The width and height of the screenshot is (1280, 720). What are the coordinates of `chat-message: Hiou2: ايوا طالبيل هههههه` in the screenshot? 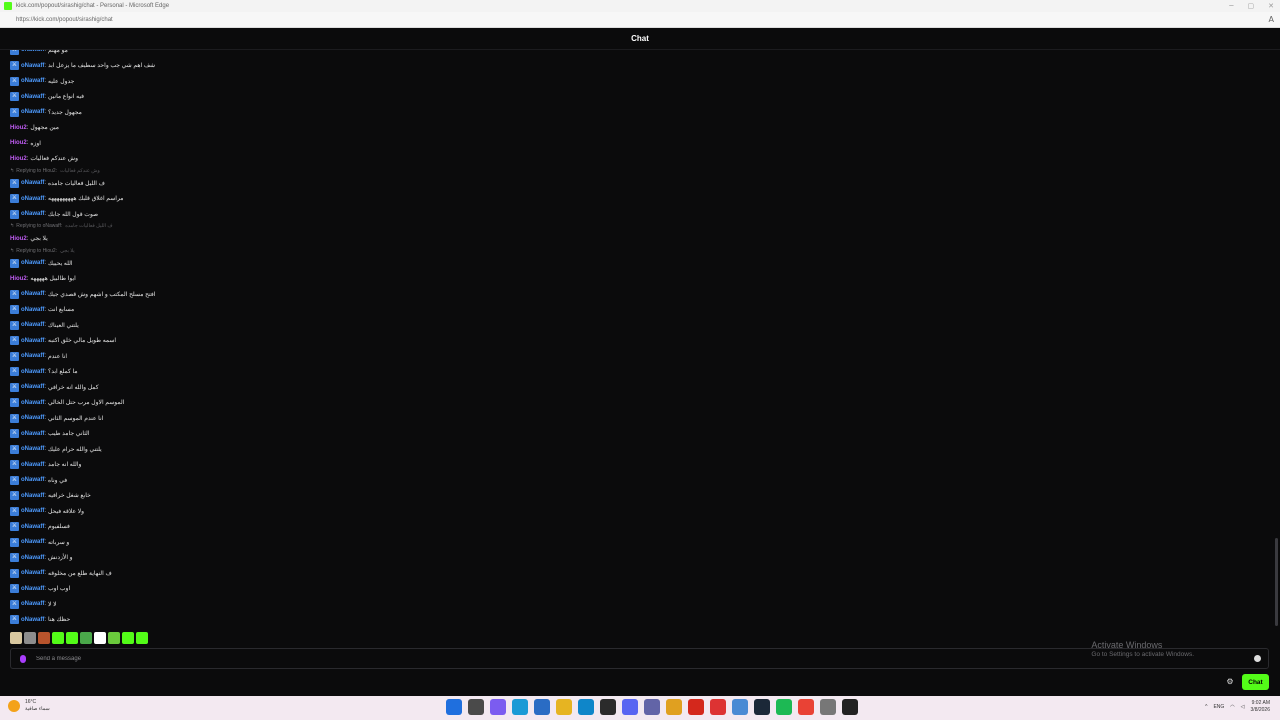 It's located at (43, 279).